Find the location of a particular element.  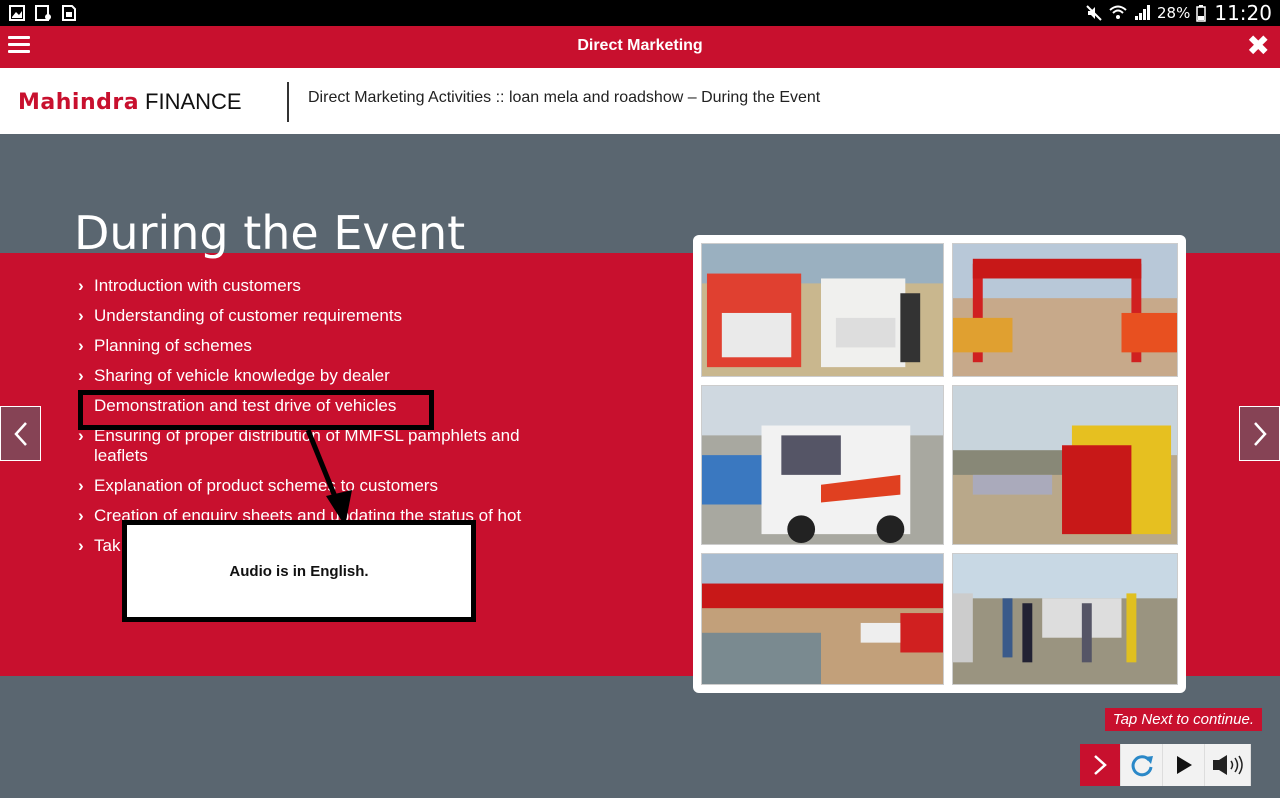

sim-icon is located at coordinates (69, 13).